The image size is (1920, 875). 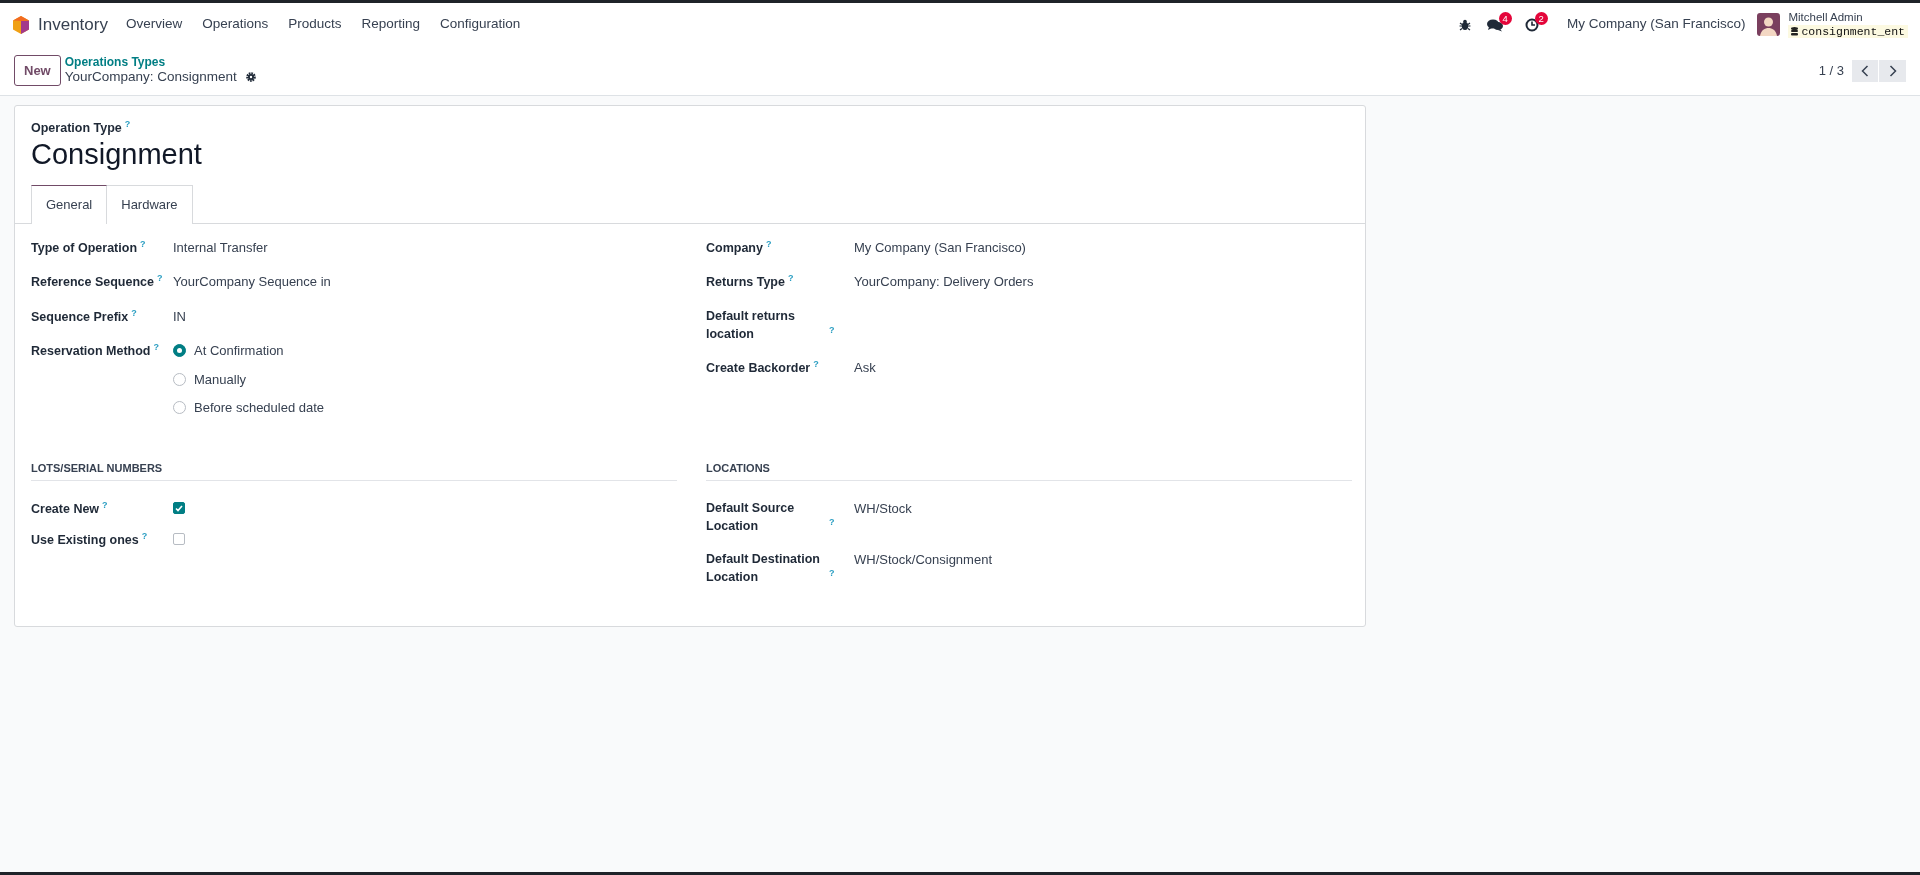 I want to click on field-label: Reservation Method, so click(x=91, y=351).